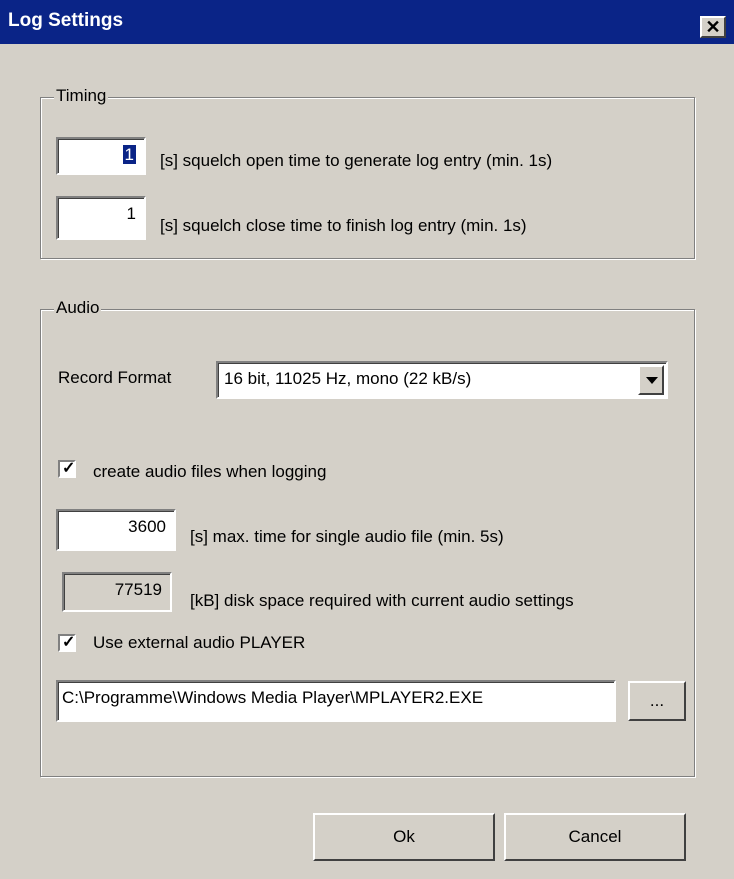 Image resolution: width=734 pixels, height=879 pixels. I want to click on cancel-button: Cancel, so click(595, 837).